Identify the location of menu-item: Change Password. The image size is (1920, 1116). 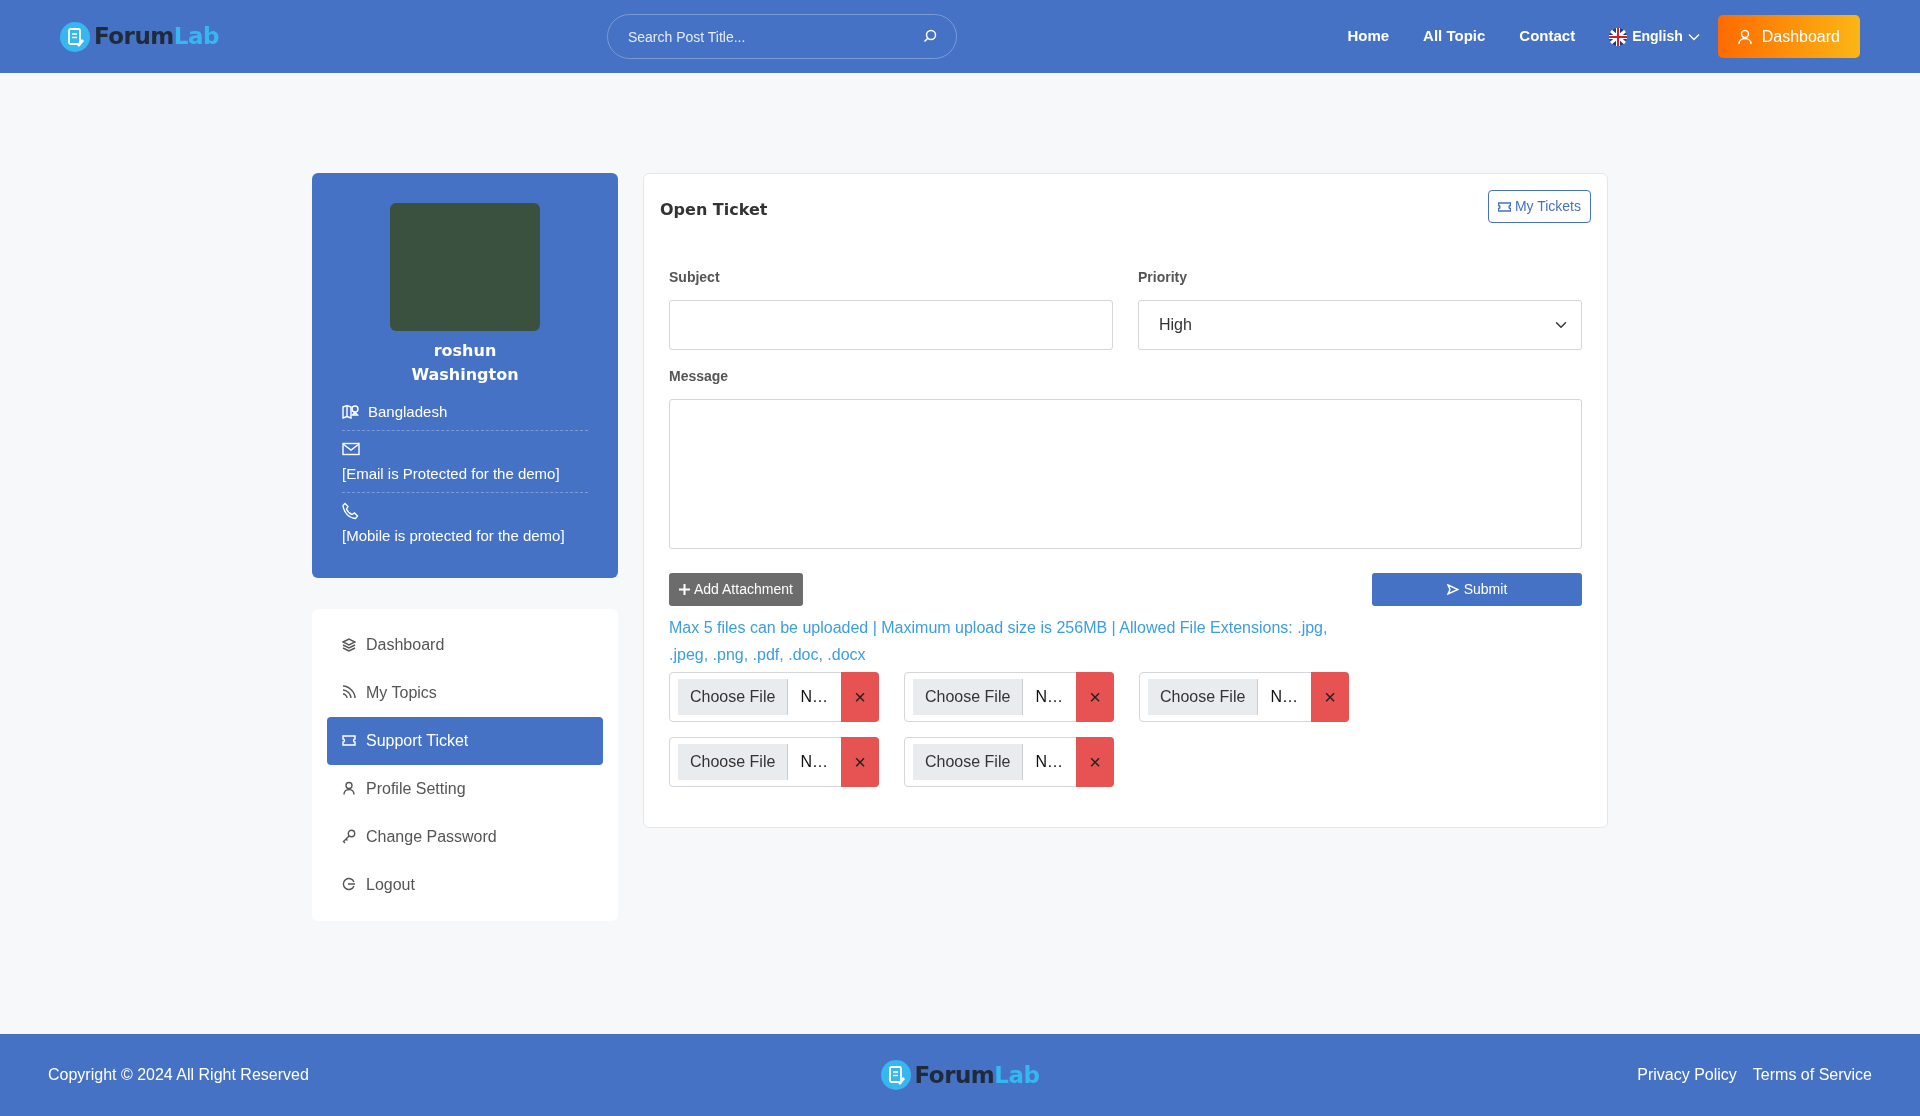
(465, 836).